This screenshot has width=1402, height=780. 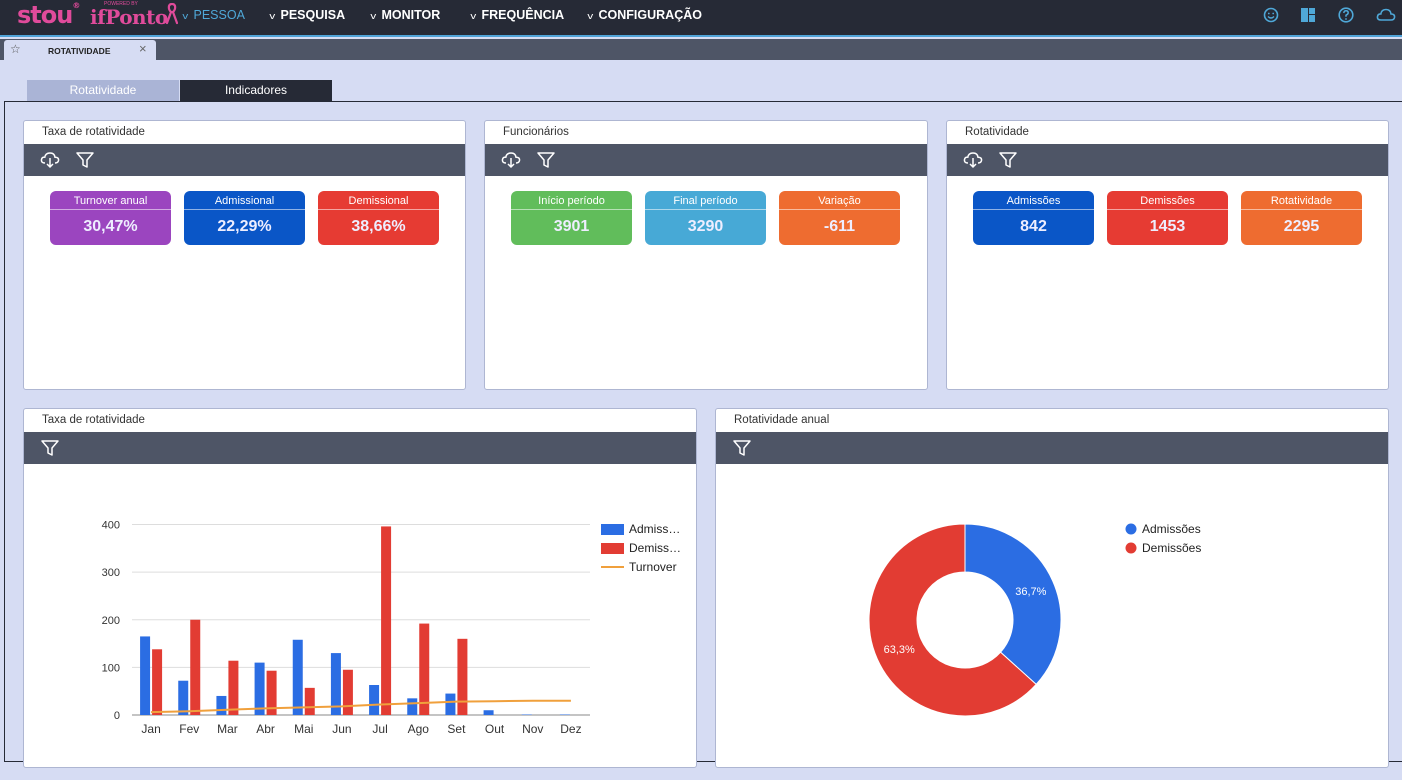 I want to click on card-value: 3290, so click(x=705, y=226).